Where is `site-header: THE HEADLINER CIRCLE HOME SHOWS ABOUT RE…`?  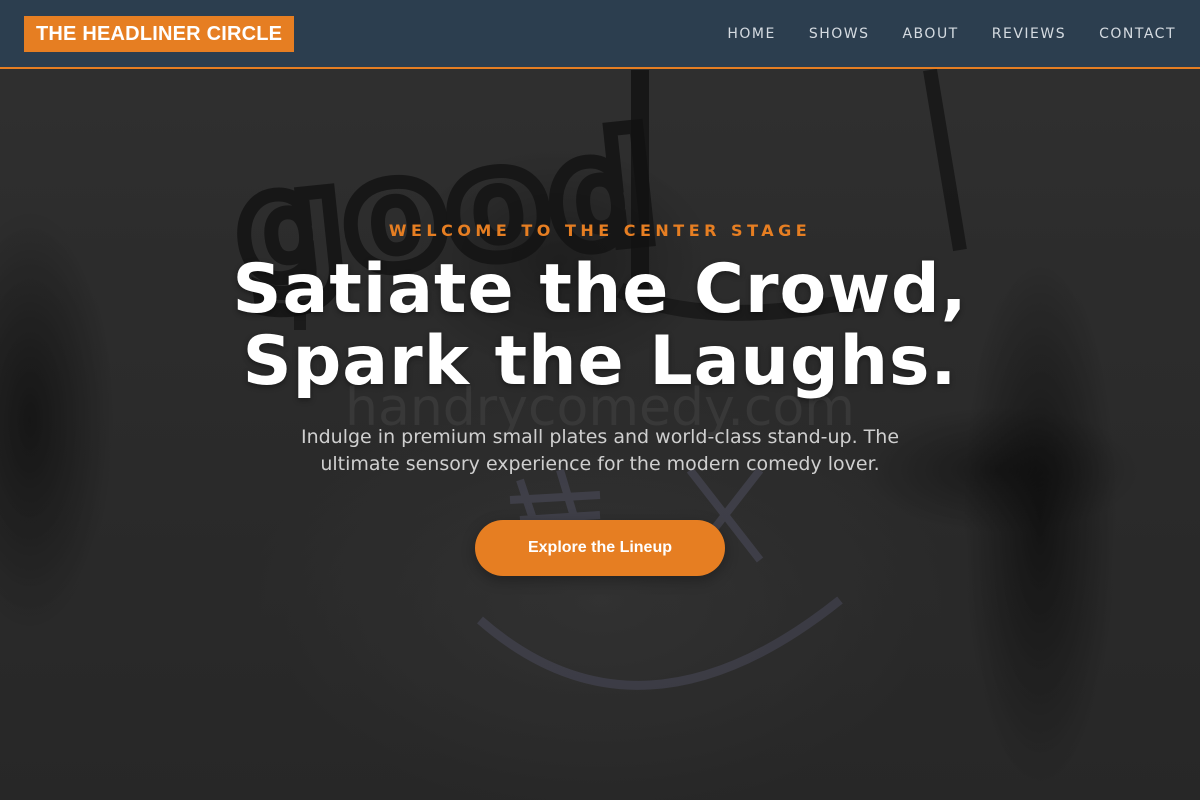 site-header: THE HEADLINER CIRCLE HOME SHOWS ABOUT RE… is located at coordinates (600, 34).